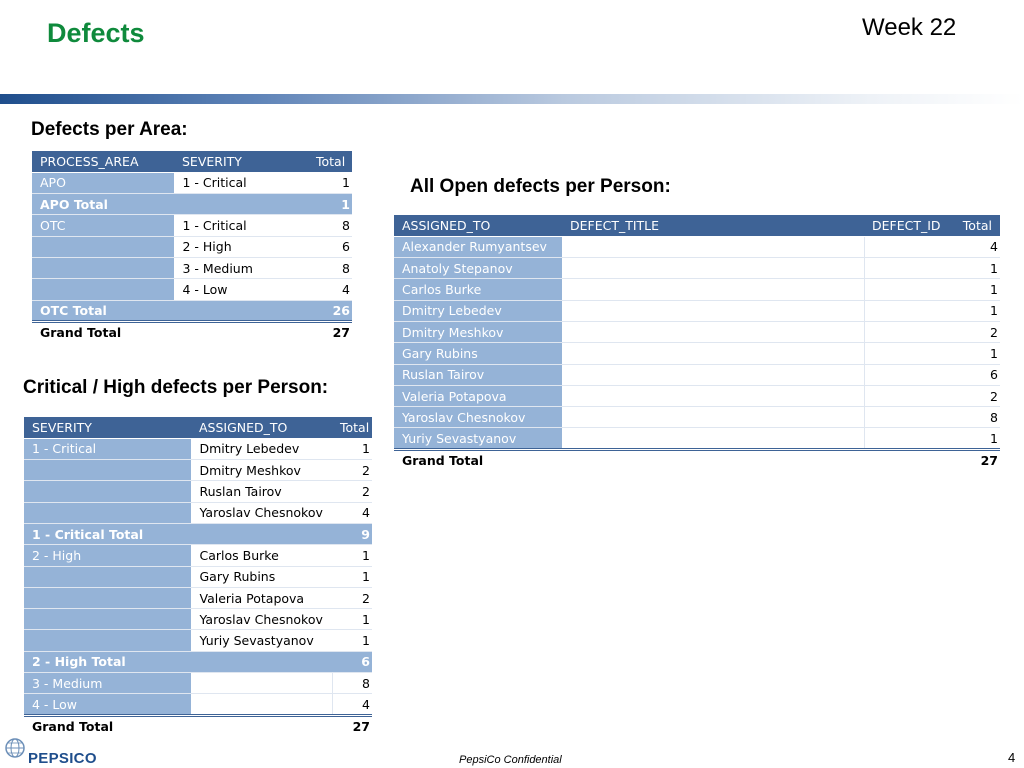  What do you see at coordinates (478, 289) in the screenshot?
I see `person-label: Carlos Burke` at bounding box center [478, 289].